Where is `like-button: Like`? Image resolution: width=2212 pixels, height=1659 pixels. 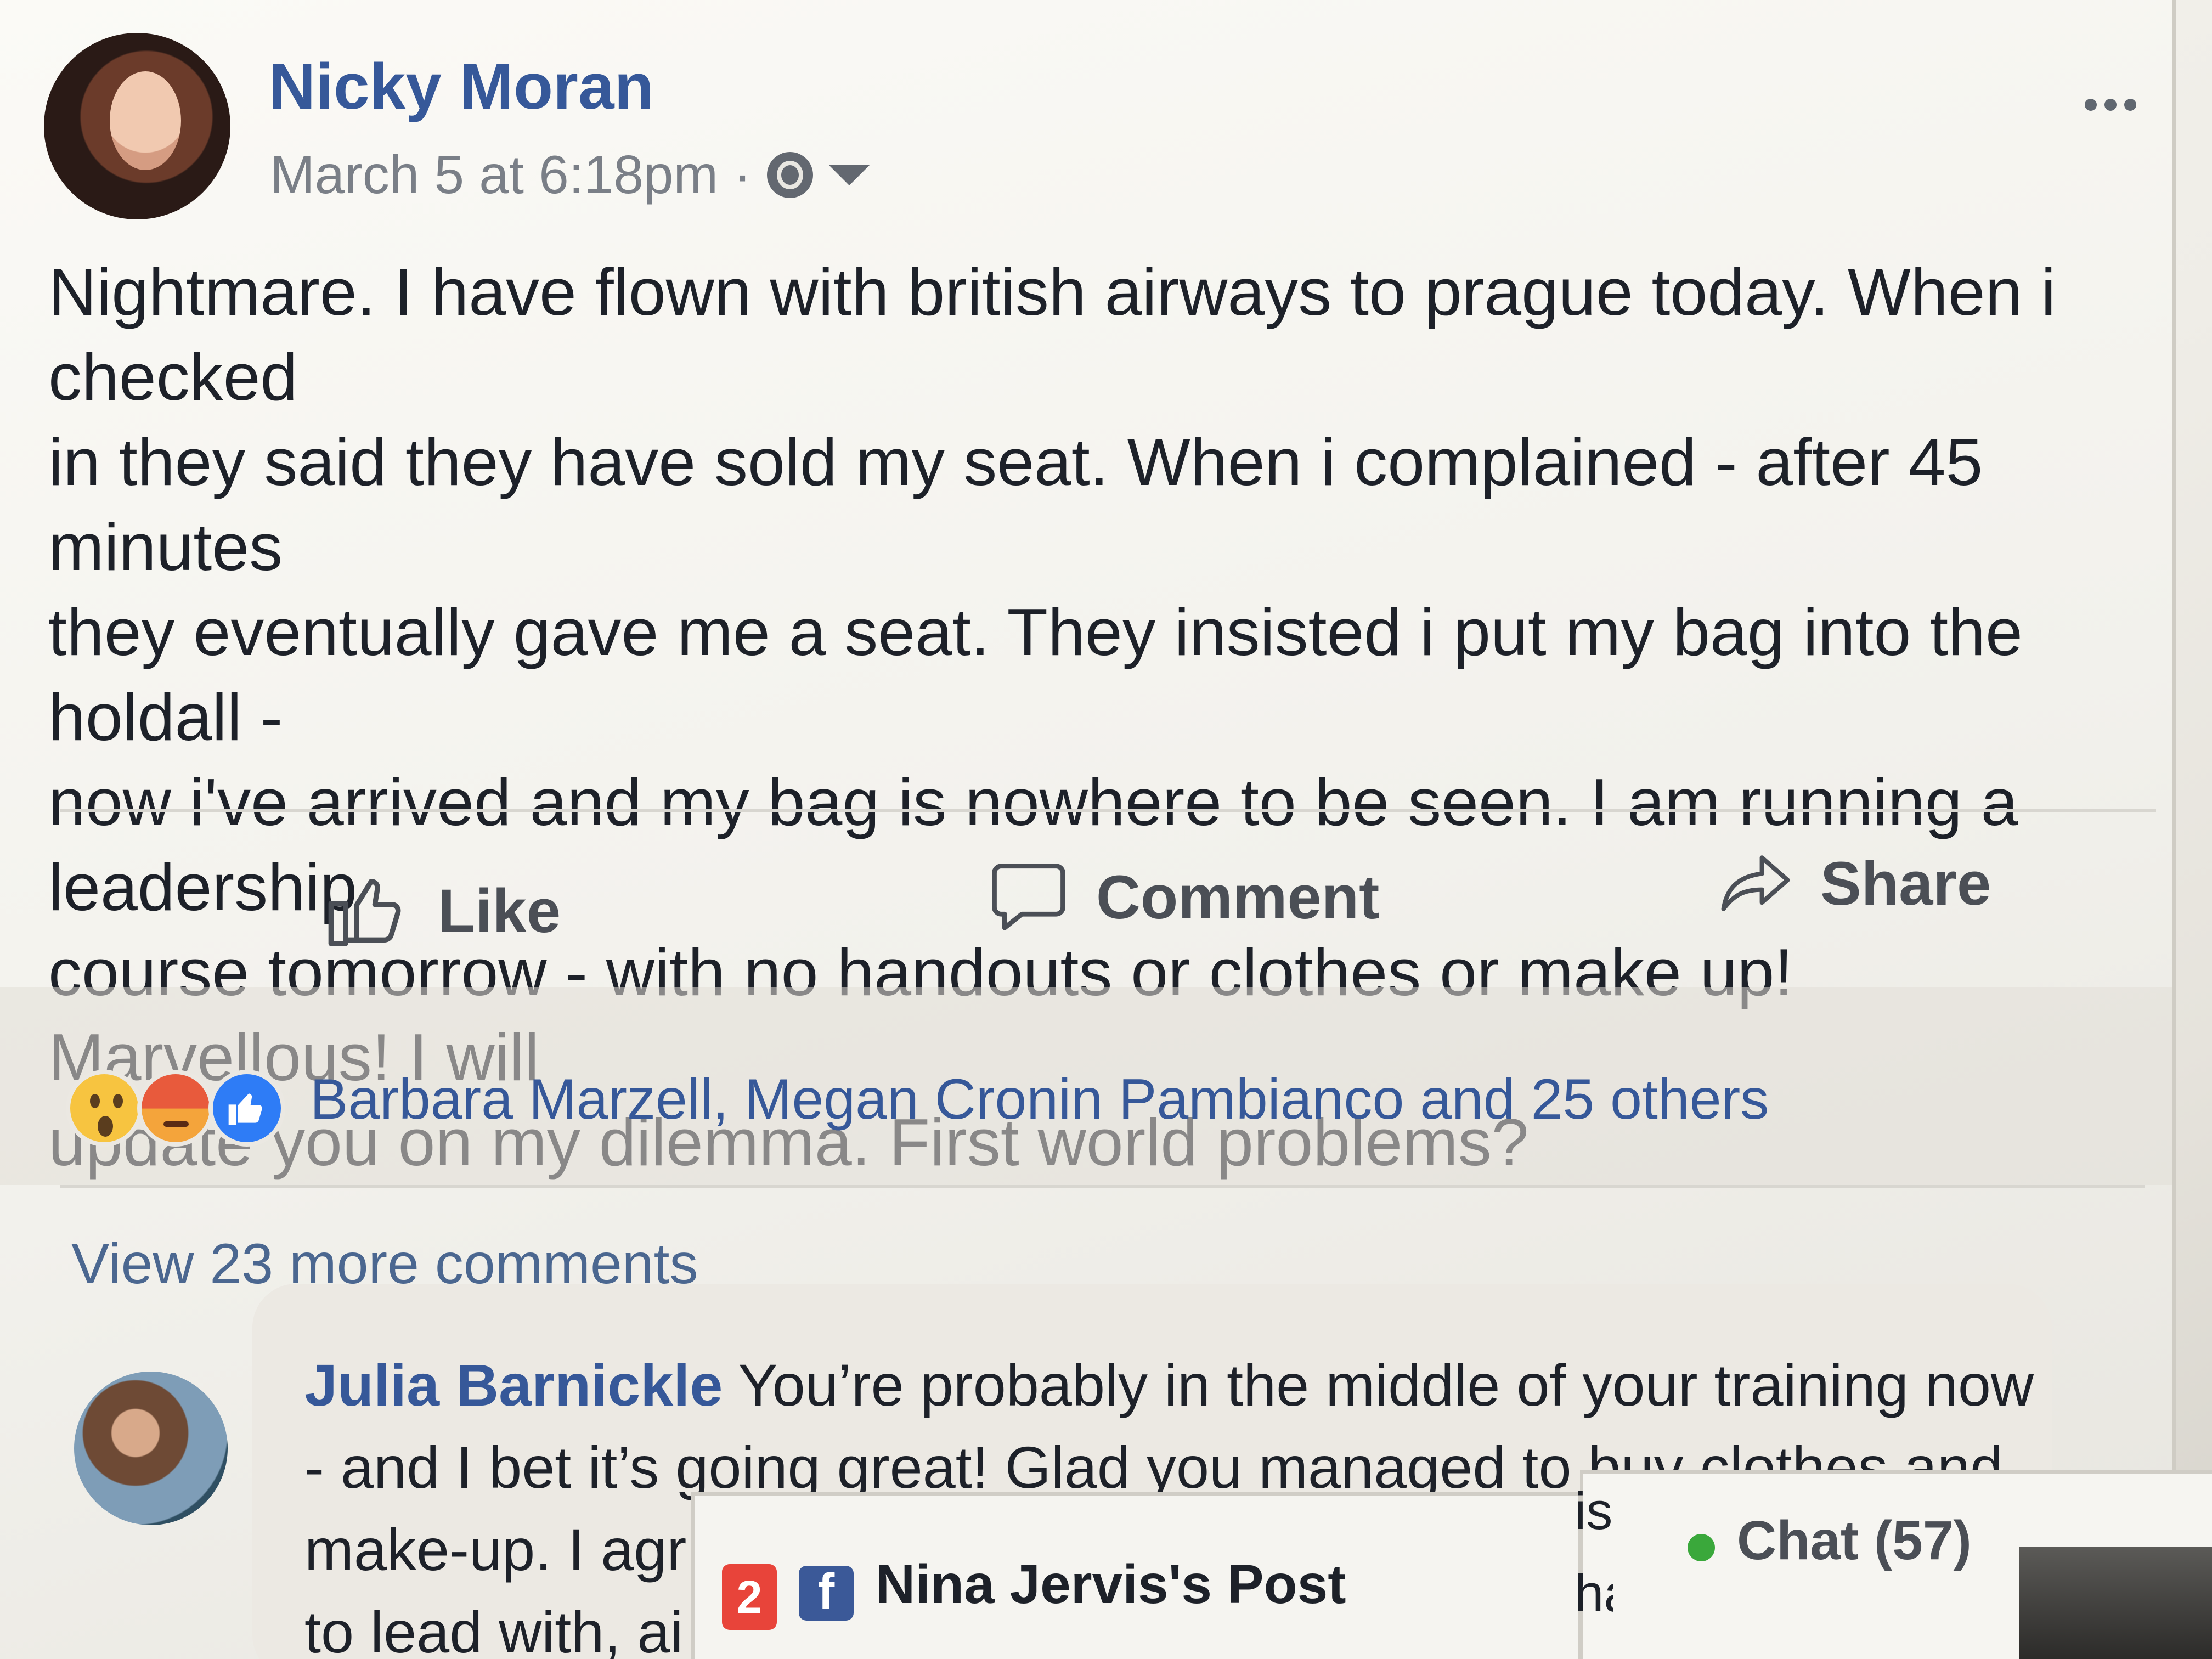 like-button: Like is located at coordinates (442, 911).